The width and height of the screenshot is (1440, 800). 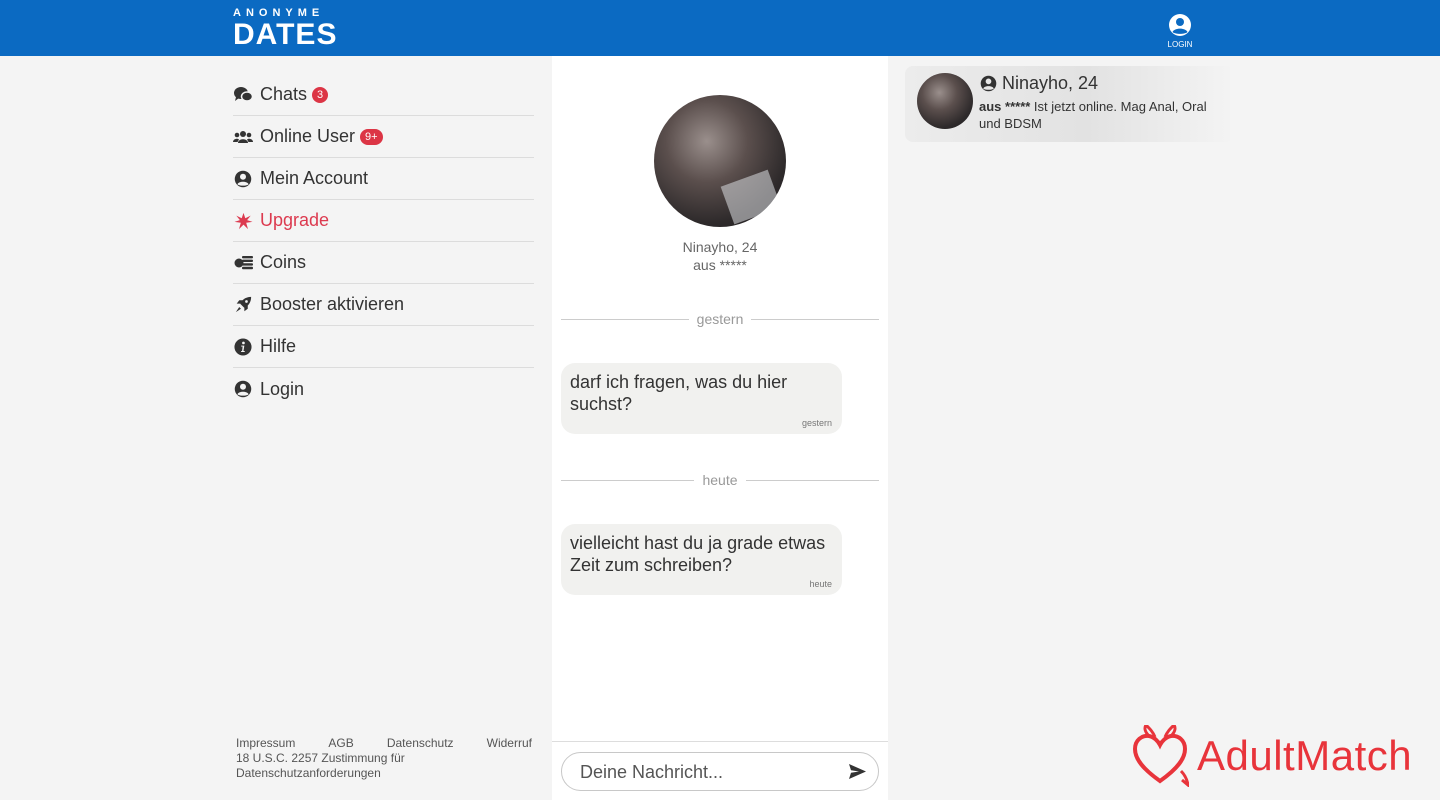 I want to click on sidebar-item-chats: Chats 3, so click(x=383, y=95).